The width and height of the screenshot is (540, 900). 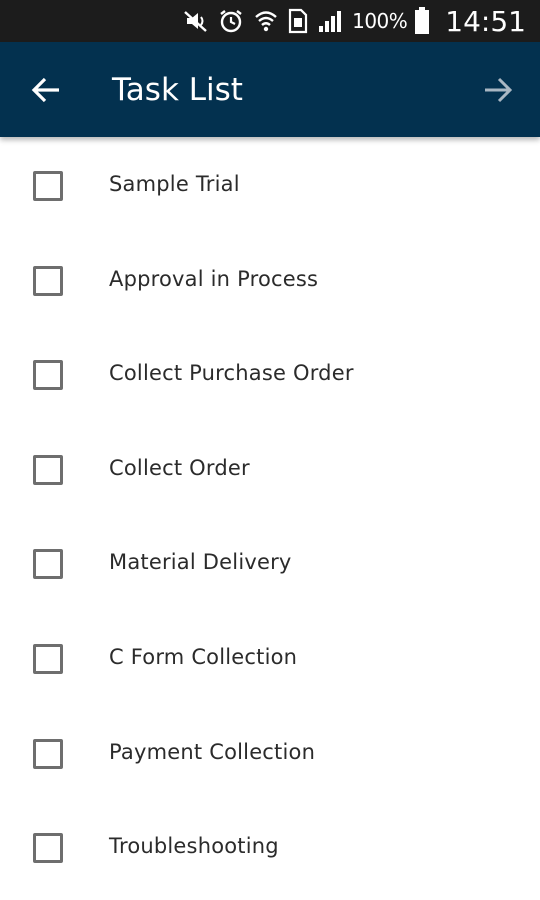 I want to click on arrow-left-icon, so click(x=46, y=92).